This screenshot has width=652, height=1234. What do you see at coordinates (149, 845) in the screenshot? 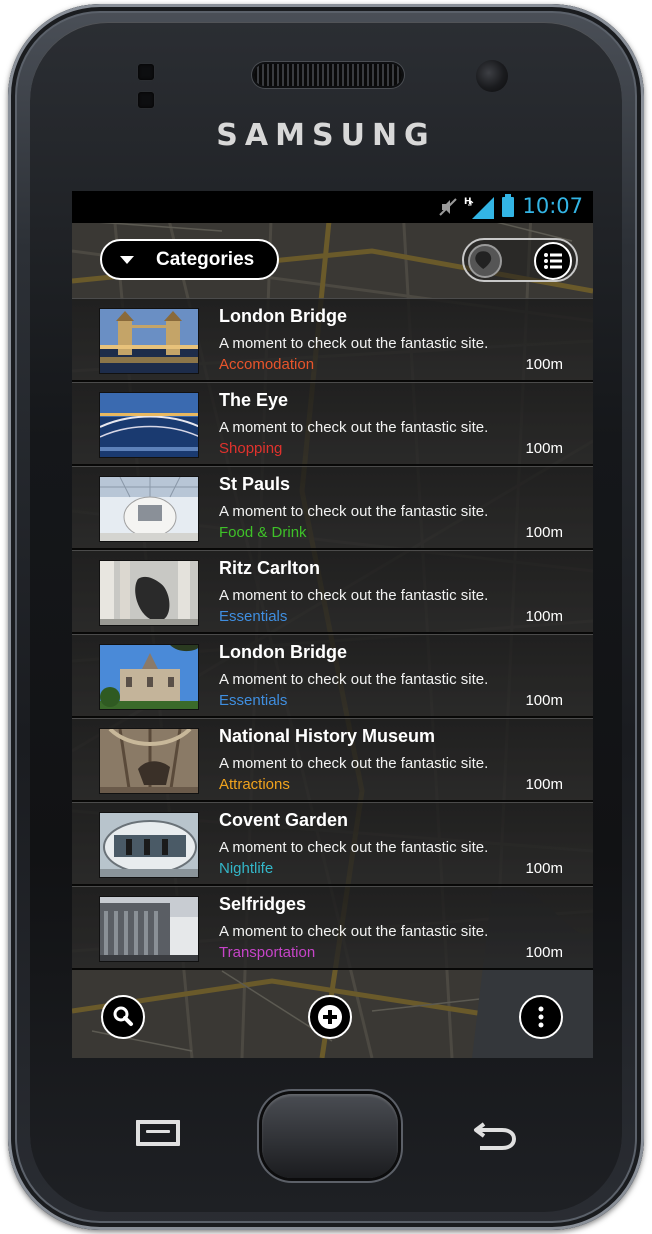
I see `thumbnail-eye-capsule` at bounding box center [149, 845].